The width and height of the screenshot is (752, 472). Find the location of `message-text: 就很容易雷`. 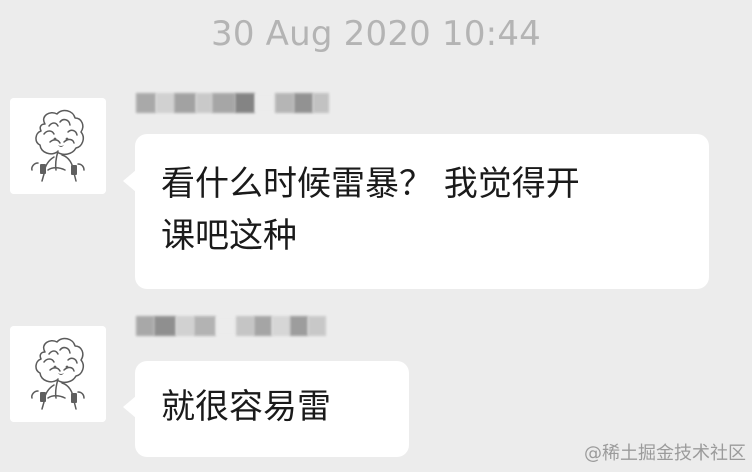

message-text: 就很容易雷 is located at coordinates (246, 407).